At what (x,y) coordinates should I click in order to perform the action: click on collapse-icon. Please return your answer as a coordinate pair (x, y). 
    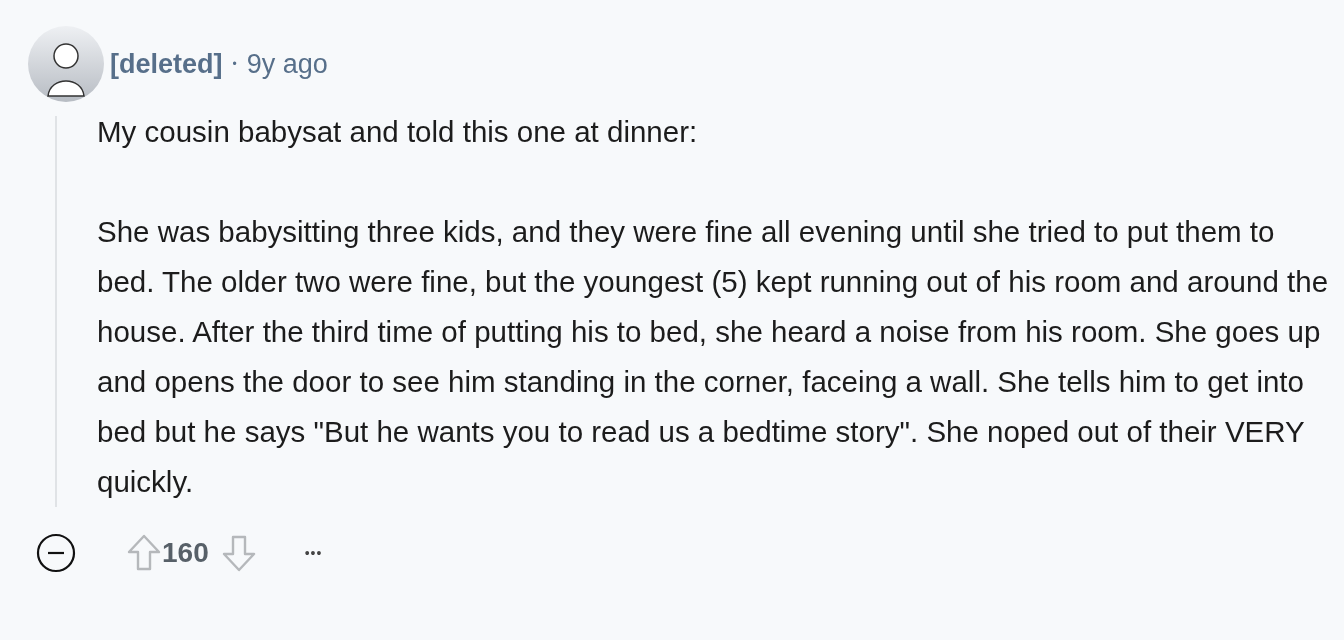
    Looking at the image, I should click on (56, 553).